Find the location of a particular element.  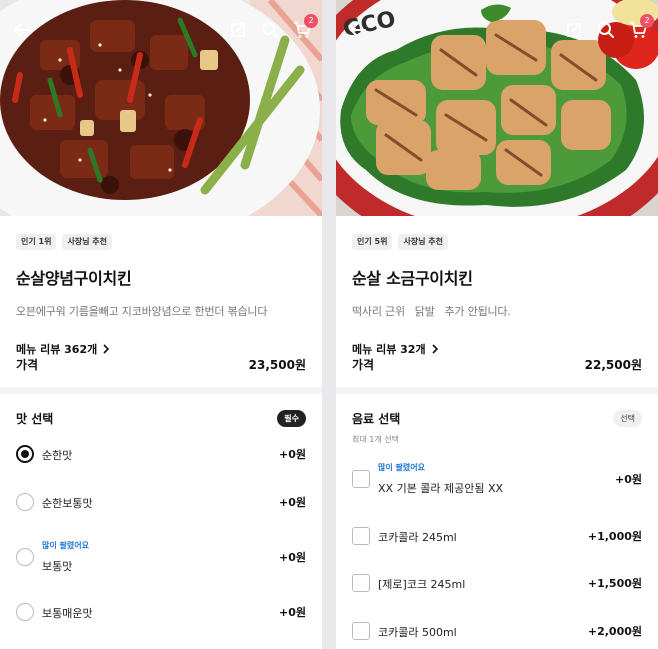

option-name: 순한보통맛 is located at coordinates (67, 503).